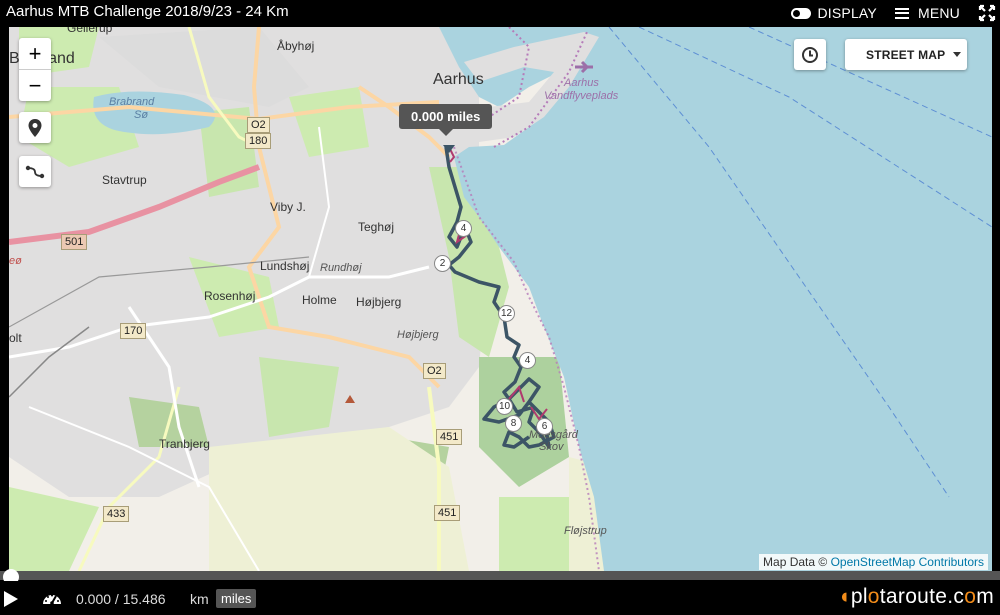 This screenshot has width=1000, height=615. Describe the element at coordinates (449, 437) in the screenshot. I see `road-shield-451-north: 451` at that location.